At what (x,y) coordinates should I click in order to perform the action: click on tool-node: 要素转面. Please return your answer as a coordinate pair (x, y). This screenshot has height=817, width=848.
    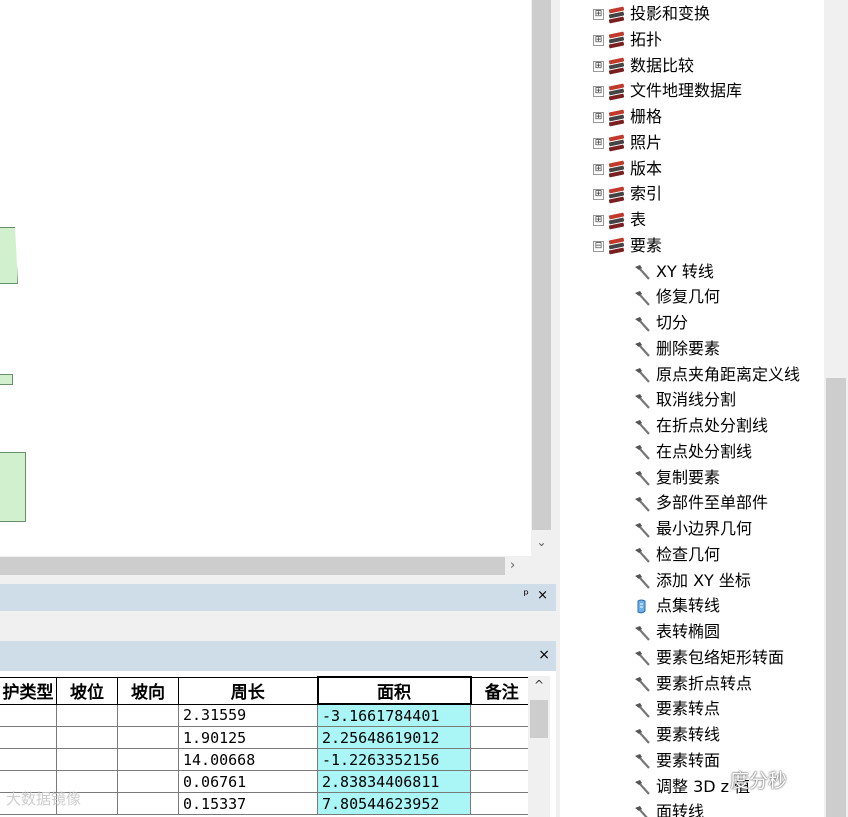
    Looking at the image, I should click on (676, 760).